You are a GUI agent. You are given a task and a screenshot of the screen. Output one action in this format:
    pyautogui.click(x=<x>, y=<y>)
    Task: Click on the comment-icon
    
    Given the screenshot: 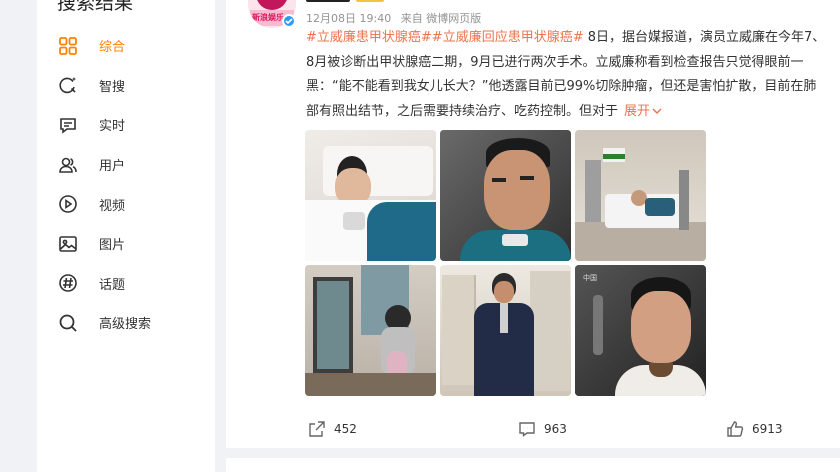 What is the action you would take?
    pyautogui.click(x=527, y=429)
    